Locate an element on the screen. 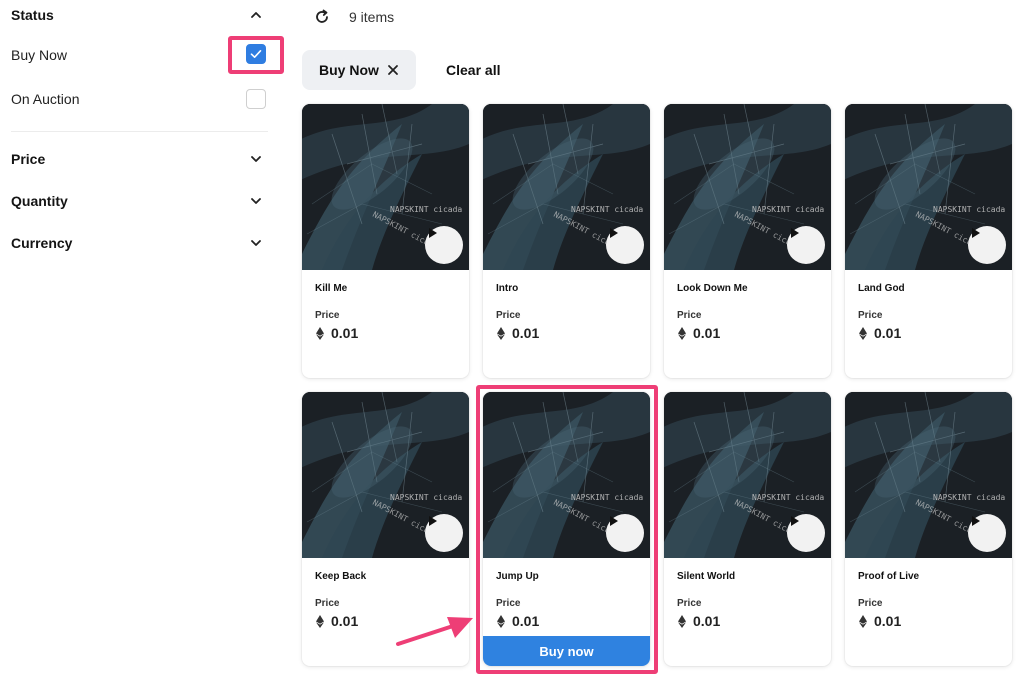  card-title: Kill Me is located at coordinates (331, 288).